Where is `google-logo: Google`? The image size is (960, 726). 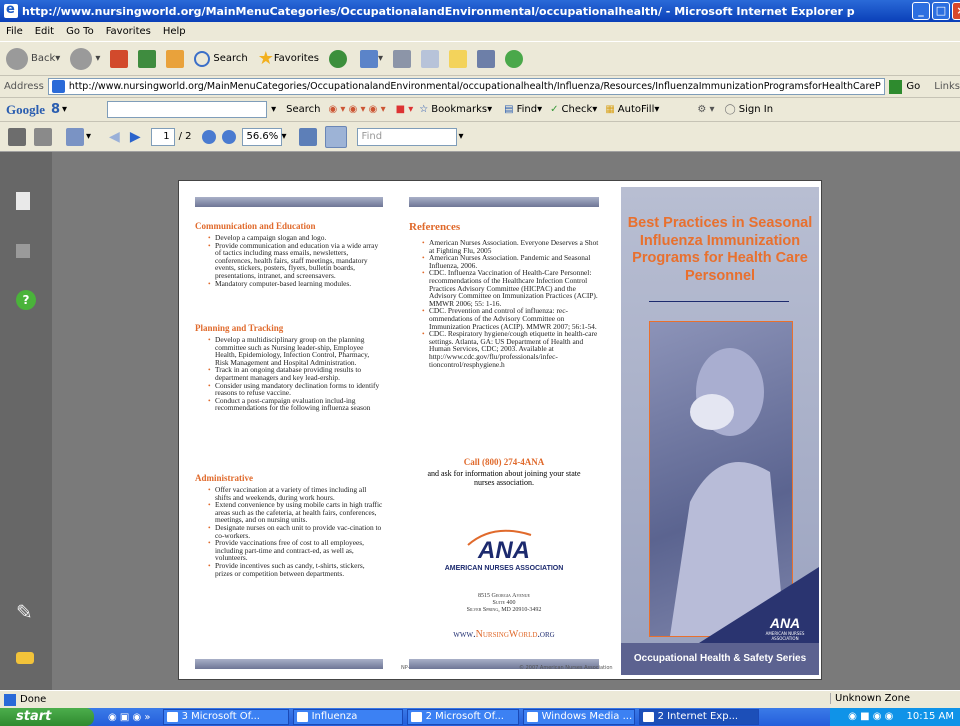
google-logo: Google is located at coordinates (25, 109).